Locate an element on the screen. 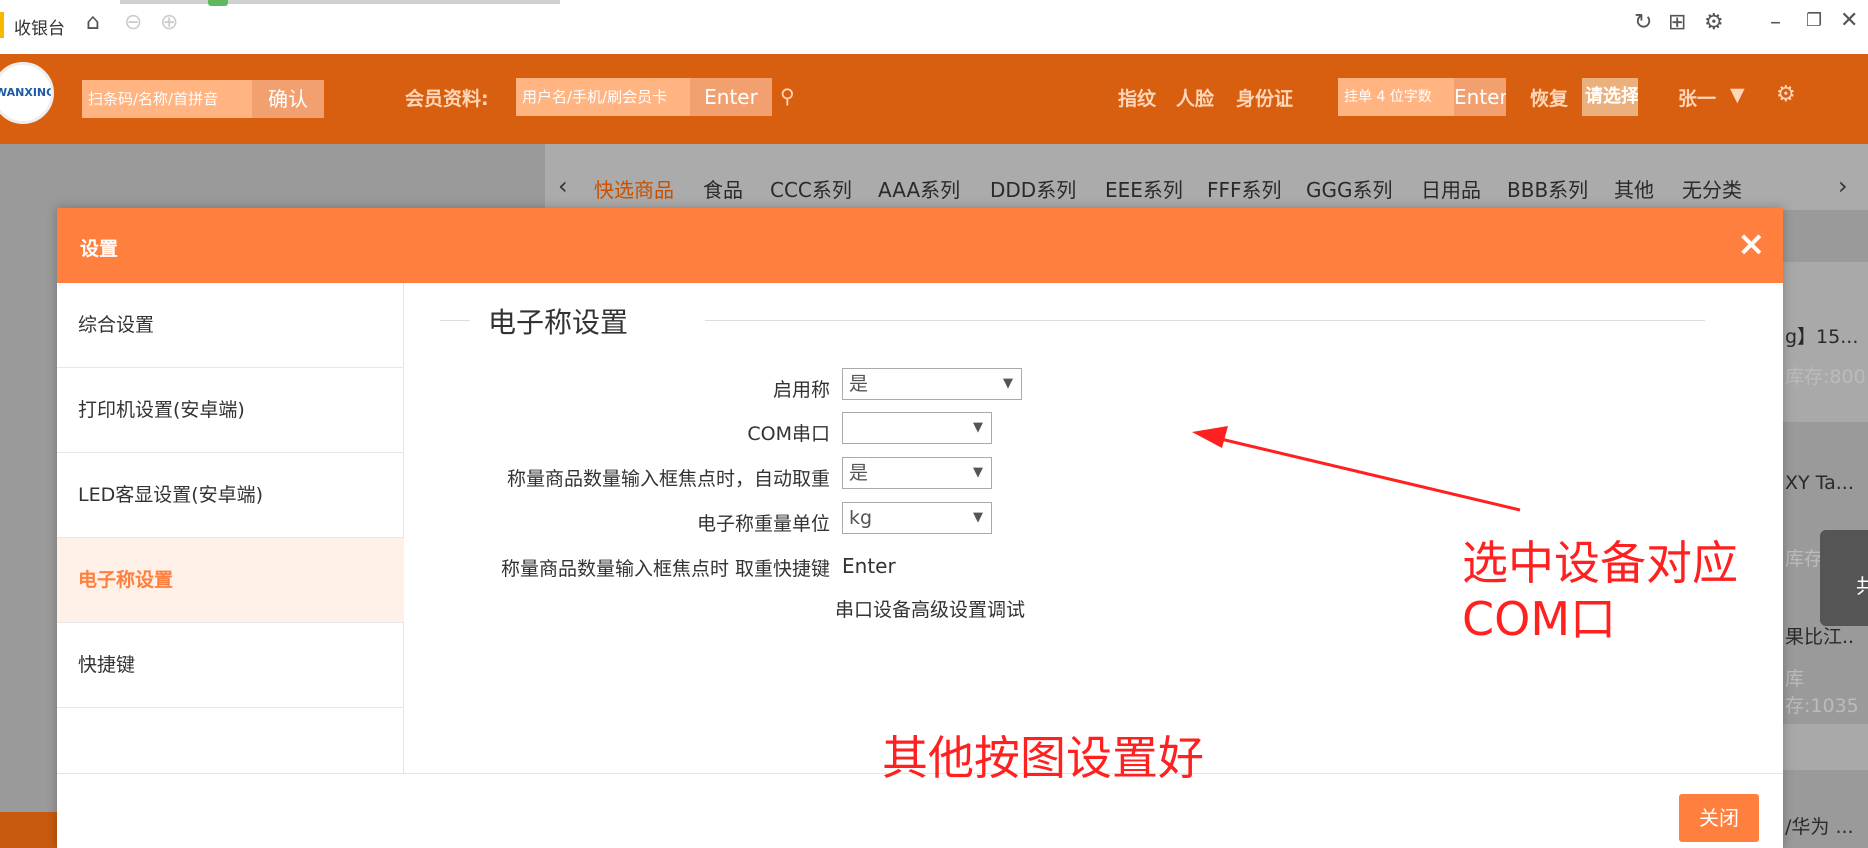  annotation-note: 其他按图设置好 is located at coordinates (1043, 758).